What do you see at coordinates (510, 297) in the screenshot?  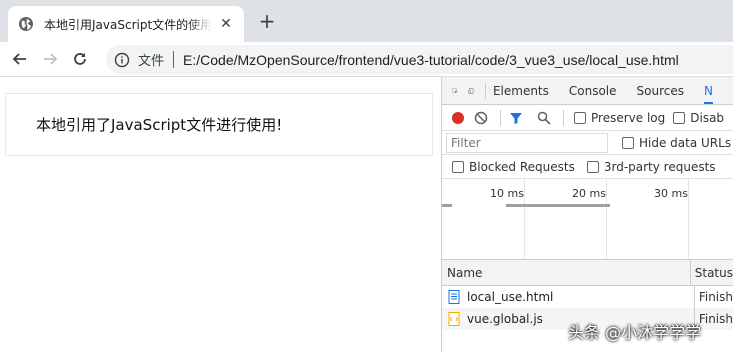 I see `request-name: local_use.html` at bounding box center [510, 297].